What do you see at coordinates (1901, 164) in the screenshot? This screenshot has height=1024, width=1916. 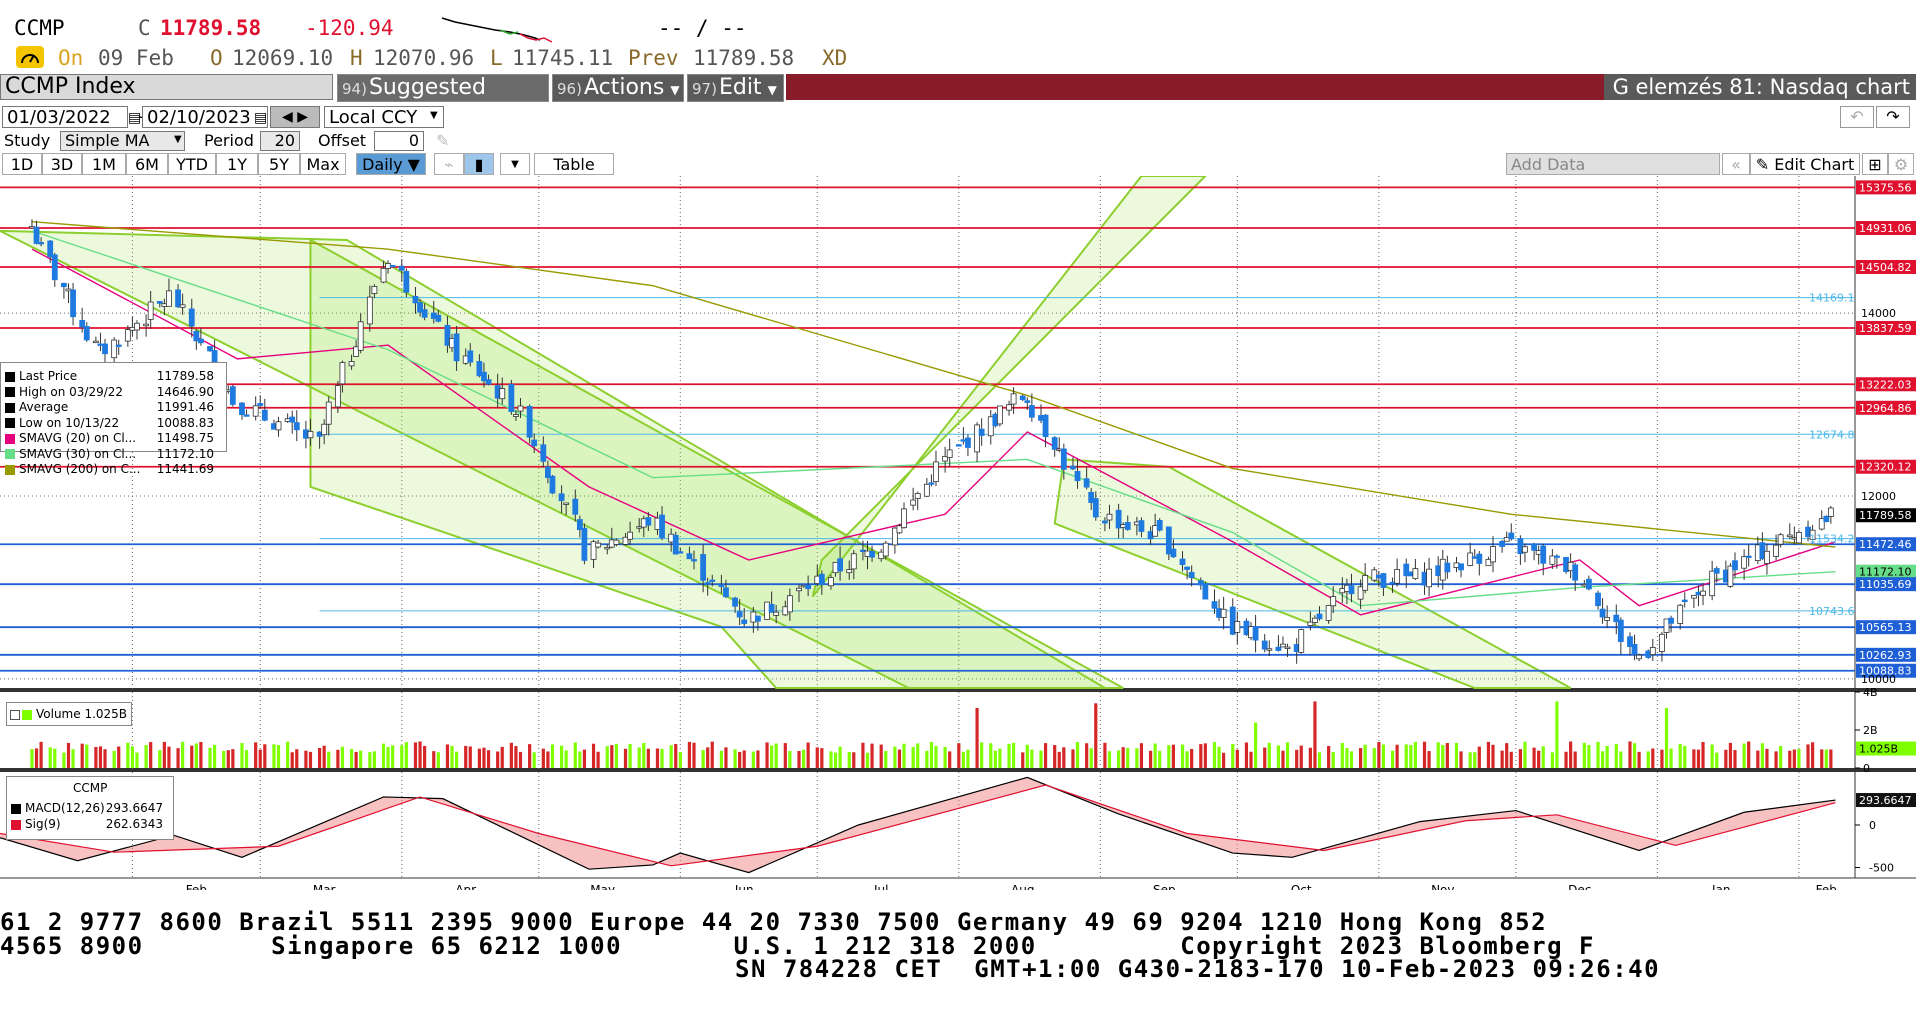 I see `gear-icon: ⚙` at bounding box center [1901, 164].